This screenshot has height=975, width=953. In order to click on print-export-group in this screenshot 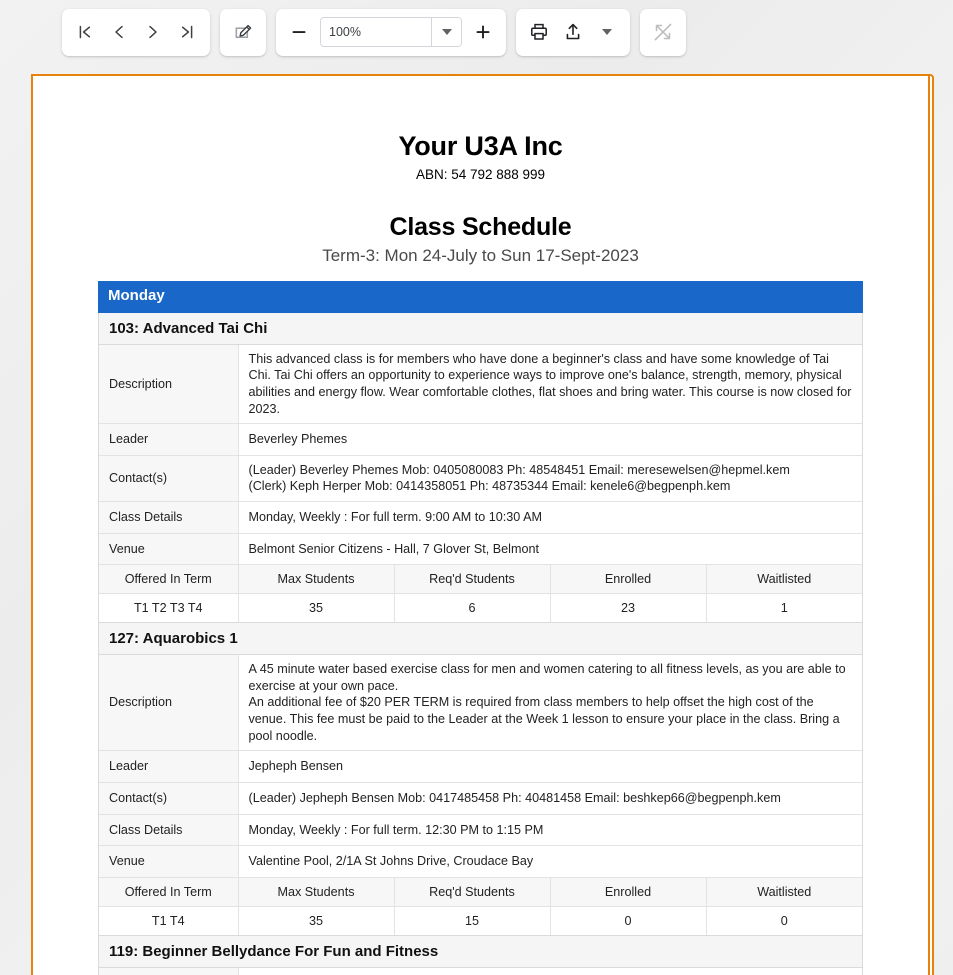, I will do `click(573, 32)`.